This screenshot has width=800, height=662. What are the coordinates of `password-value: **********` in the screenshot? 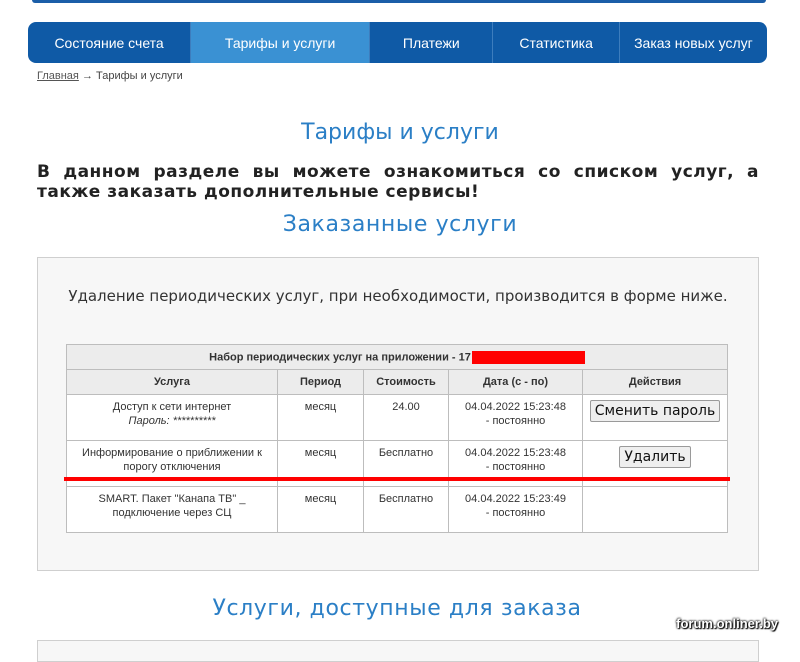 It's located at (194, 421).